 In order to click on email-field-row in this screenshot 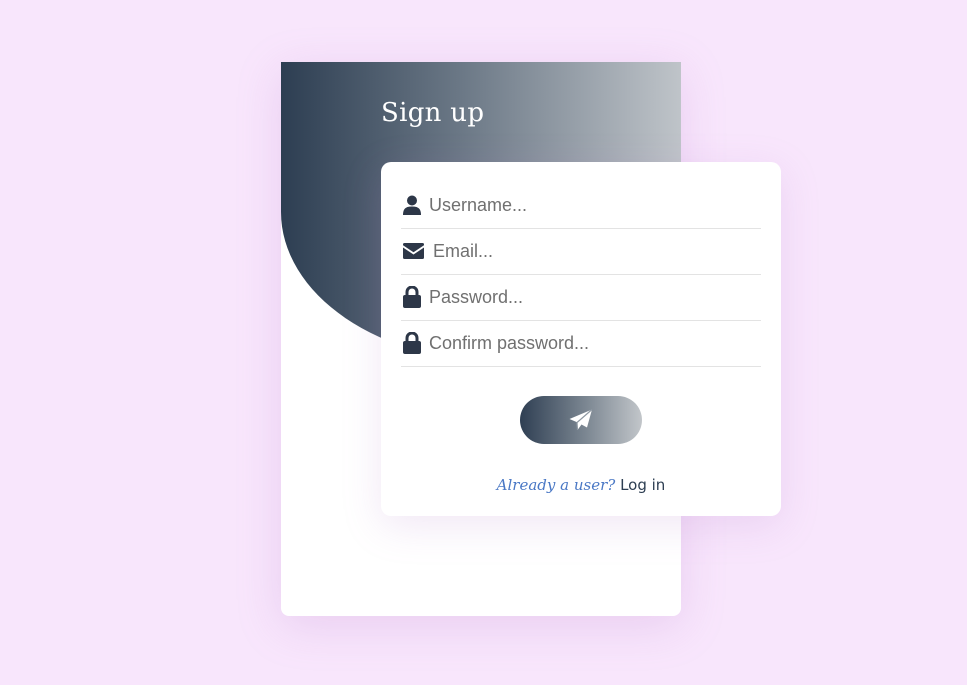, I will do `click(581, 251)`.